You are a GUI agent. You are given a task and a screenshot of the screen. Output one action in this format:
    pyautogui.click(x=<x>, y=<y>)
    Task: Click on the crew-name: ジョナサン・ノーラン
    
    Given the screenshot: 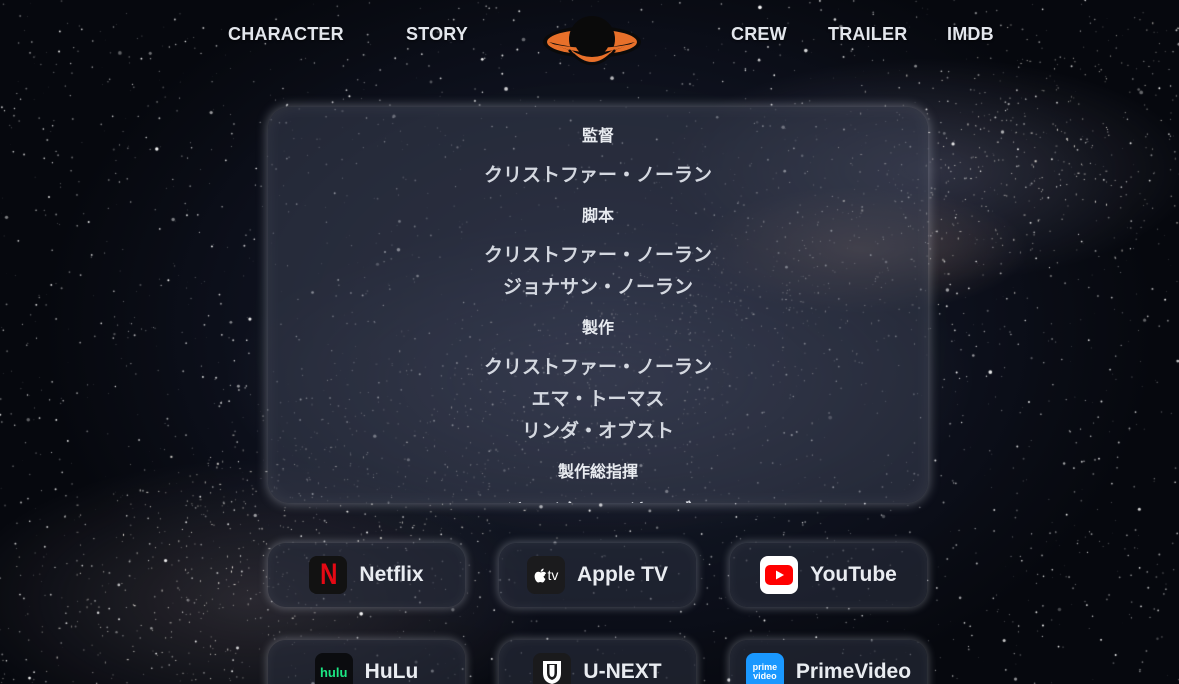 What is the action you would take?
    pyautogui.click(x=597, y=287)
    